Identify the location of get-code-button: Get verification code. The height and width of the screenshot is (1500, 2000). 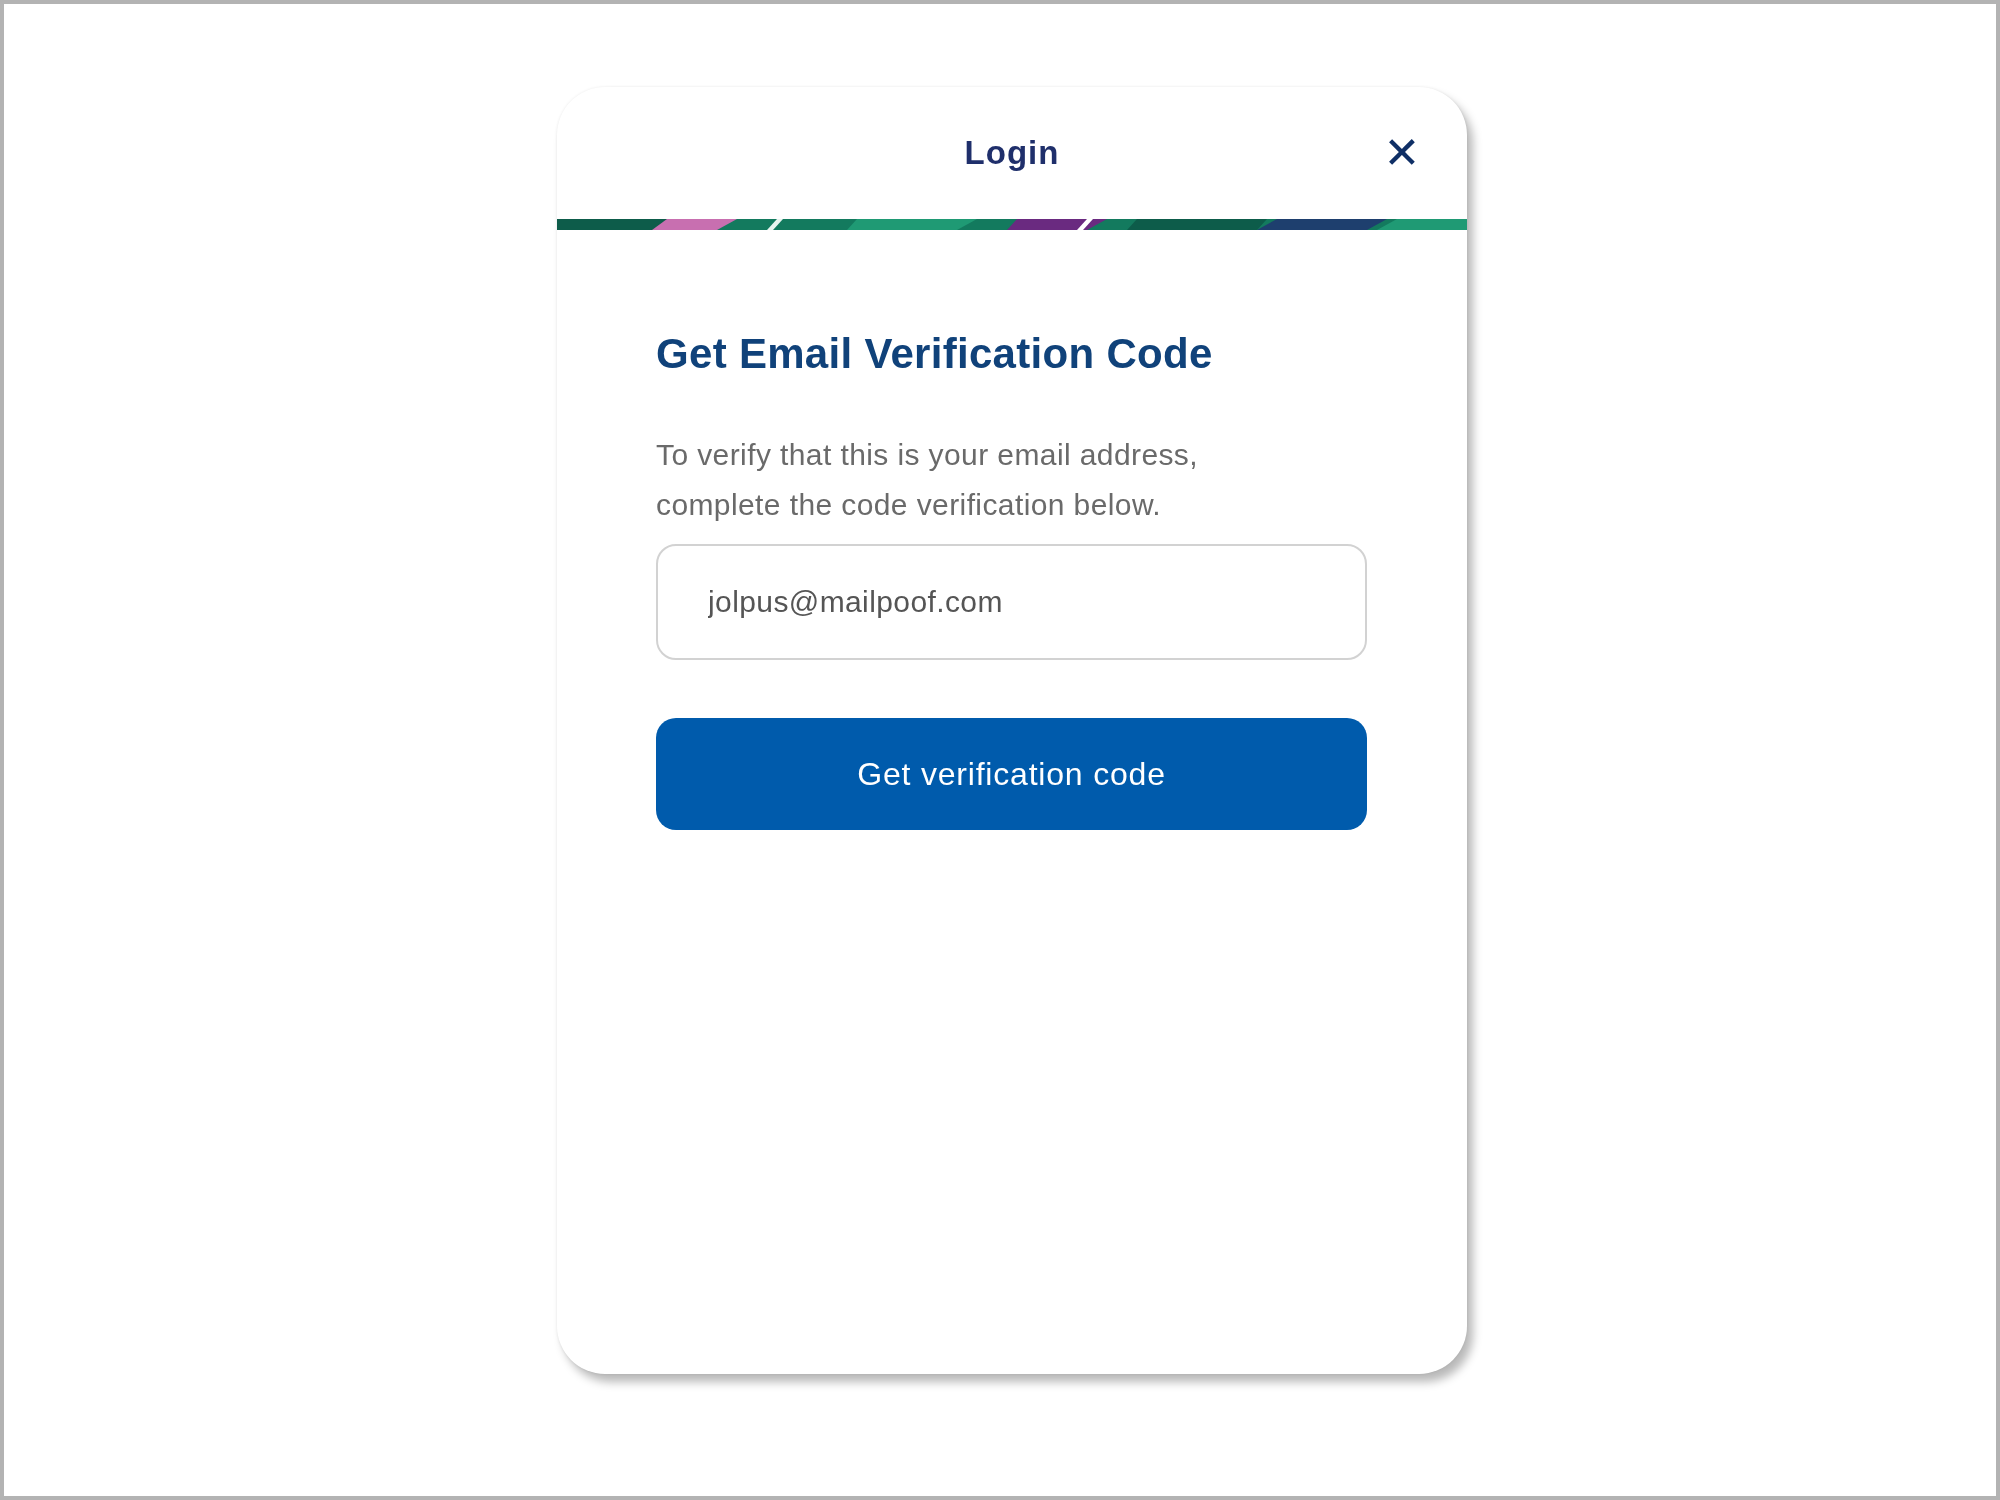
(1011, 774).